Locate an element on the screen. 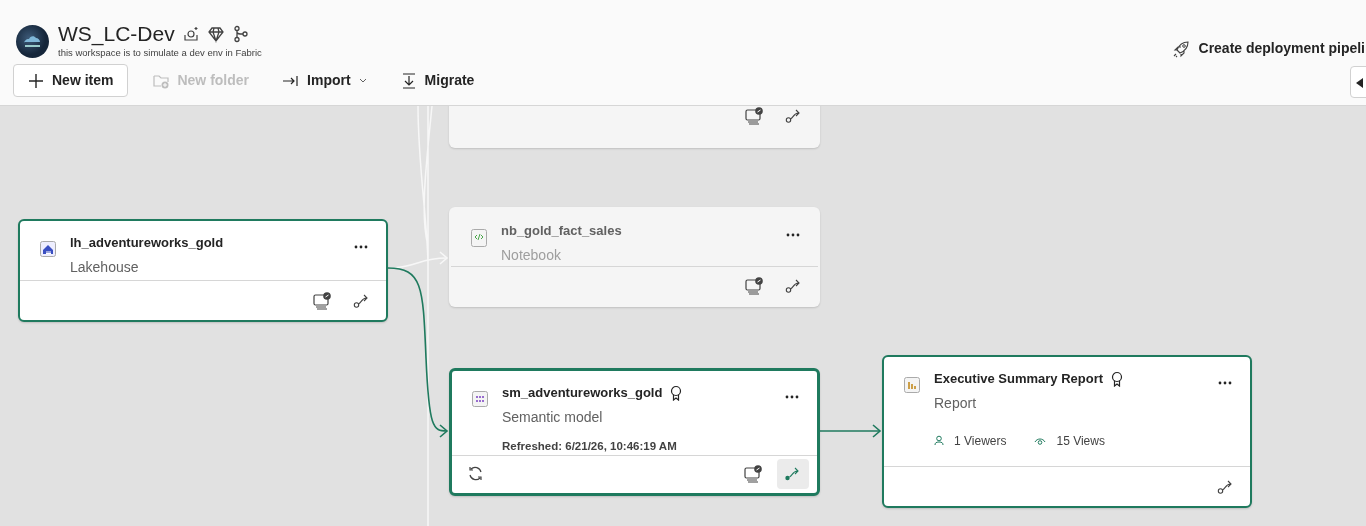 This screenshot has height=526, width=1366. plus-icon is located at coordinates (36, 80).